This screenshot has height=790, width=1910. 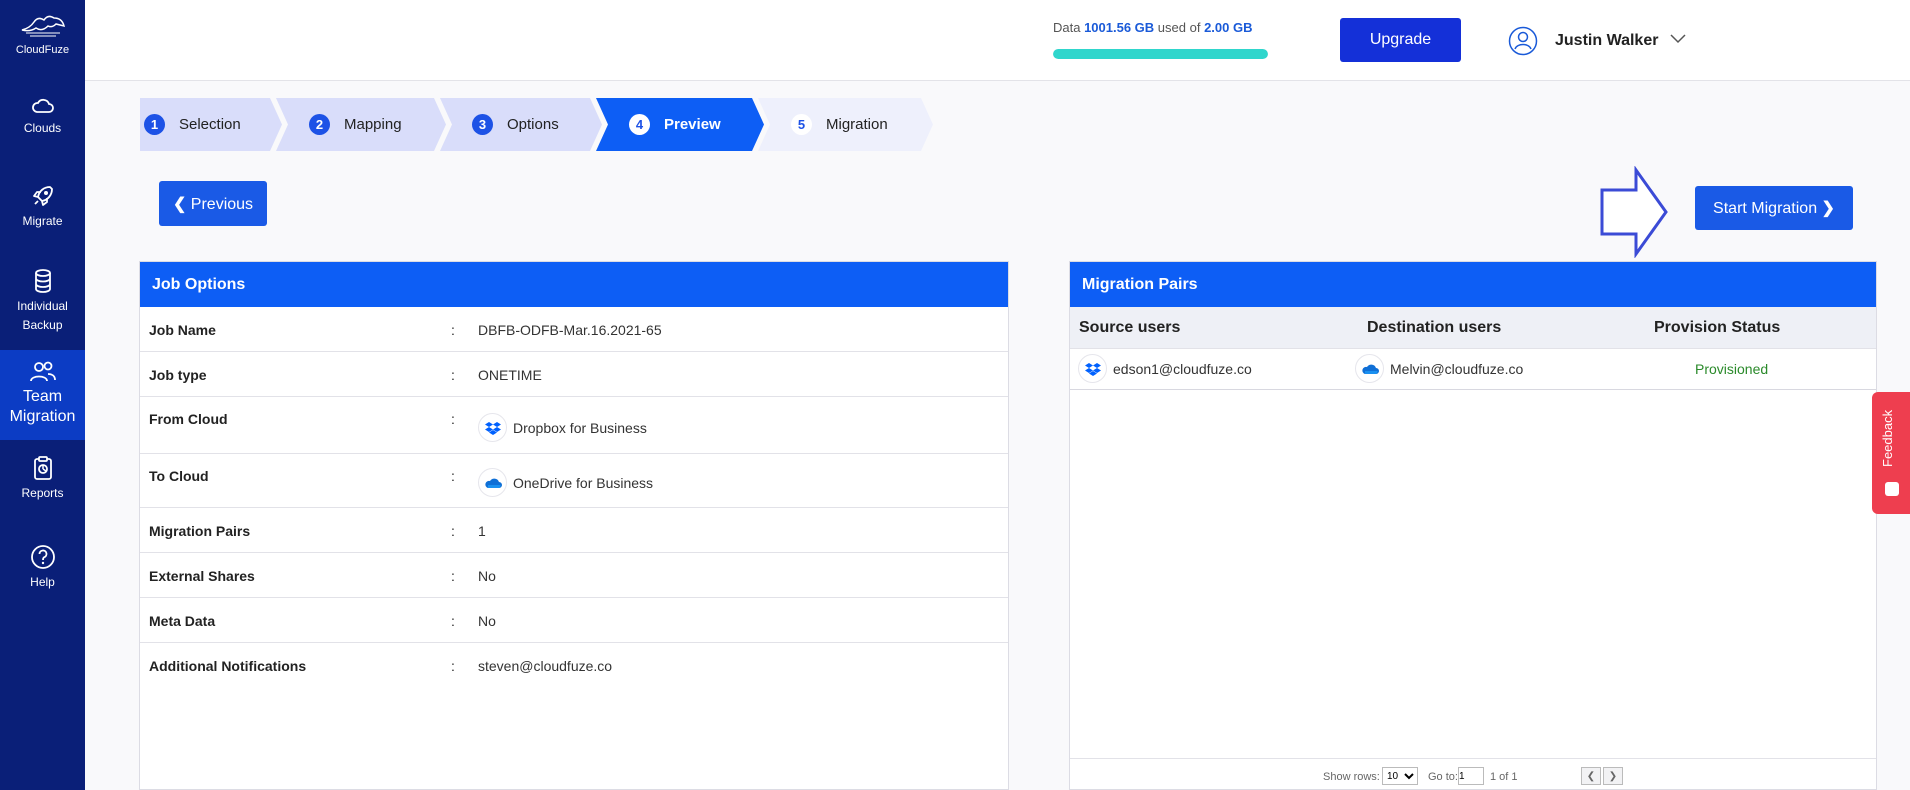 I want to click on step-label: Selection, so click(x=210, y=124).